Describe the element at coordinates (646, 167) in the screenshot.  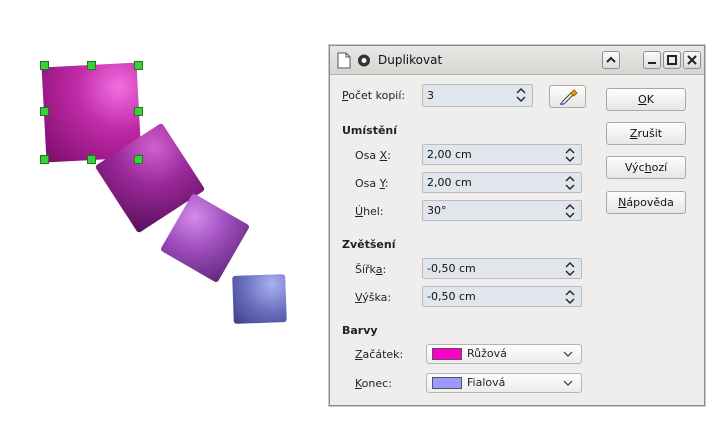
I see `default-button: Výchozí` at that location.